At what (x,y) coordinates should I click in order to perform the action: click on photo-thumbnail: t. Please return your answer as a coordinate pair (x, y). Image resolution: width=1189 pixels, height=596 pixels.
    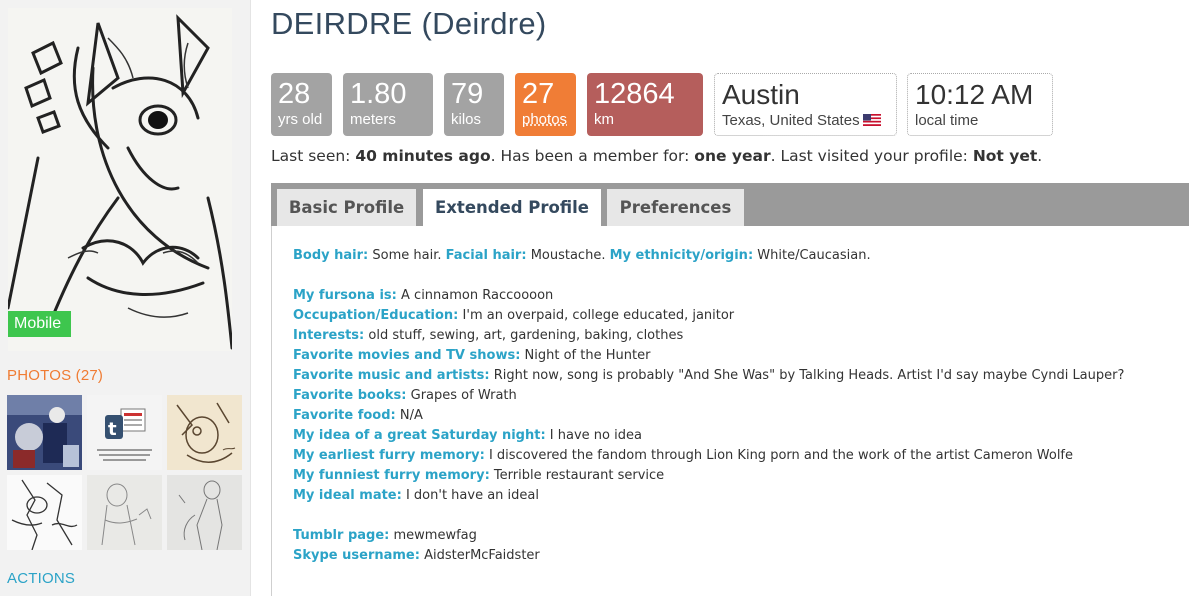
    Looking at the image, I should click on (124, 432).